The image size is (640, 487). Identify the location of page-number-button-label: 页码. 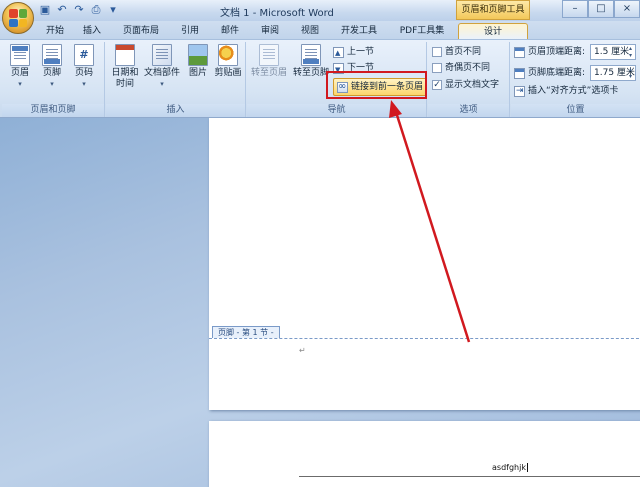
(83, 73).